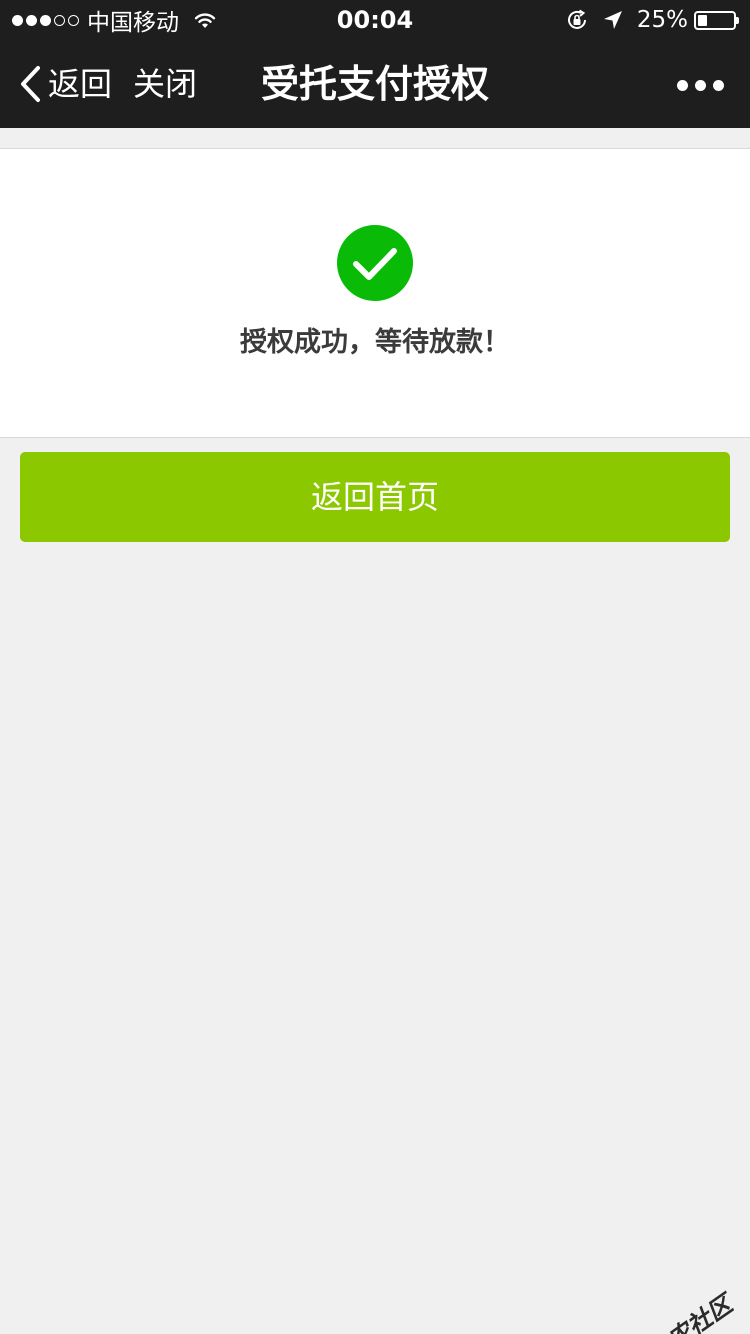 Image resolution: width=750 pixels, height=1334 pixels. I want to click on page-title: 受托支付授权, so click(374, 84).